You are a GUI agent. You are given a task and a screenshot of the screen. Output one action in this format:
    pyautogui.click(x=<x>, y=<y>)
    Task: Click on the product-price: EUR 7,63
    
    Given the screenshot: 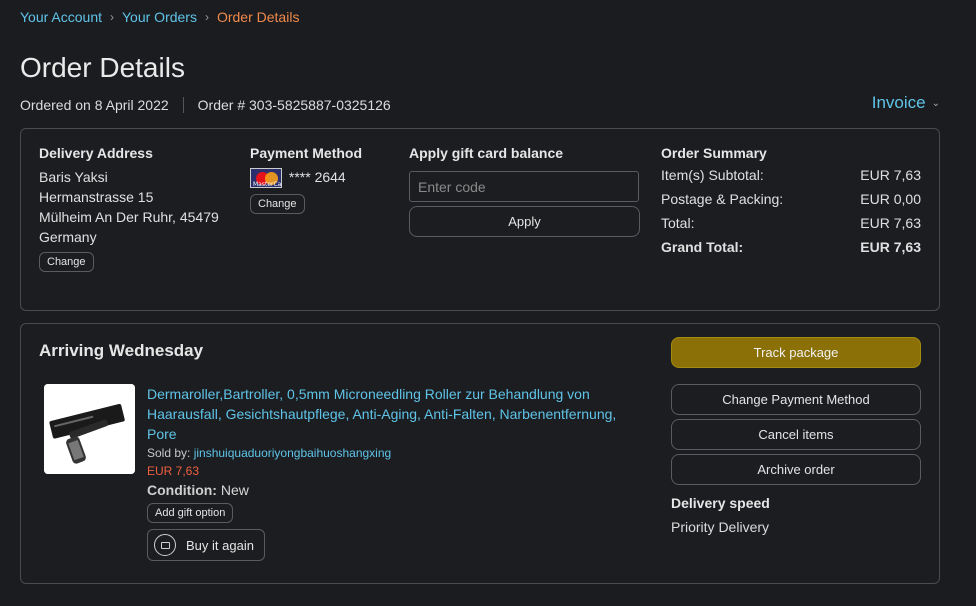 What is the action you would take?
    pyautogui.click(x=173, y=471)
    